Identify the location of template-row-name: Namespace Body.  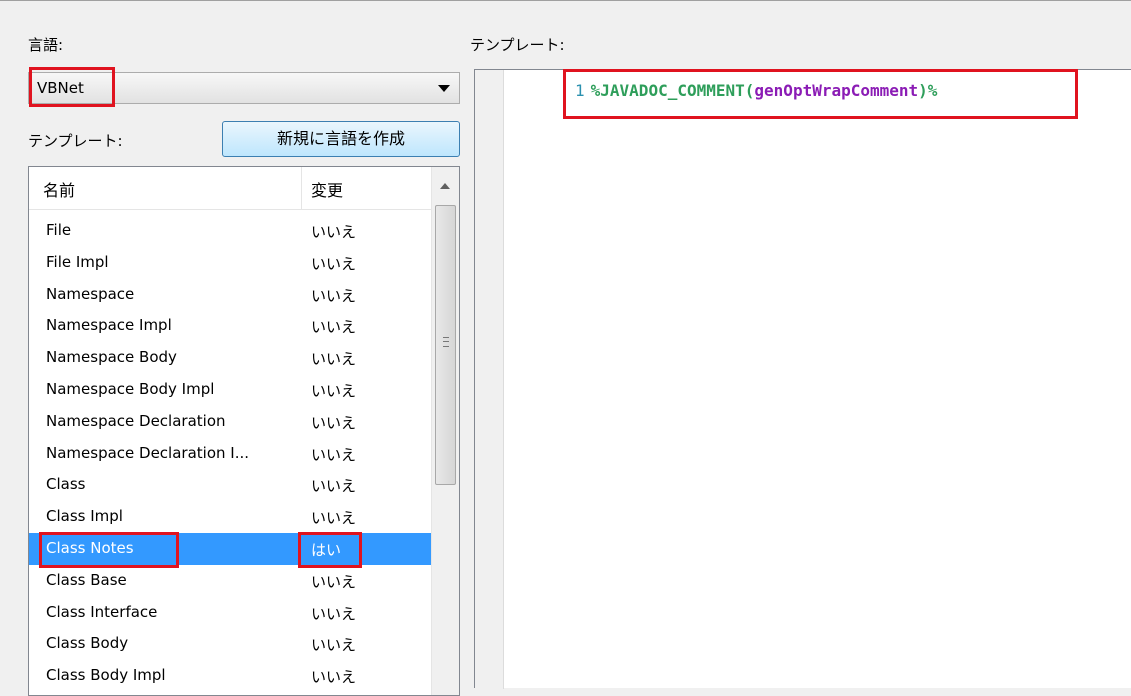
(111, 357).